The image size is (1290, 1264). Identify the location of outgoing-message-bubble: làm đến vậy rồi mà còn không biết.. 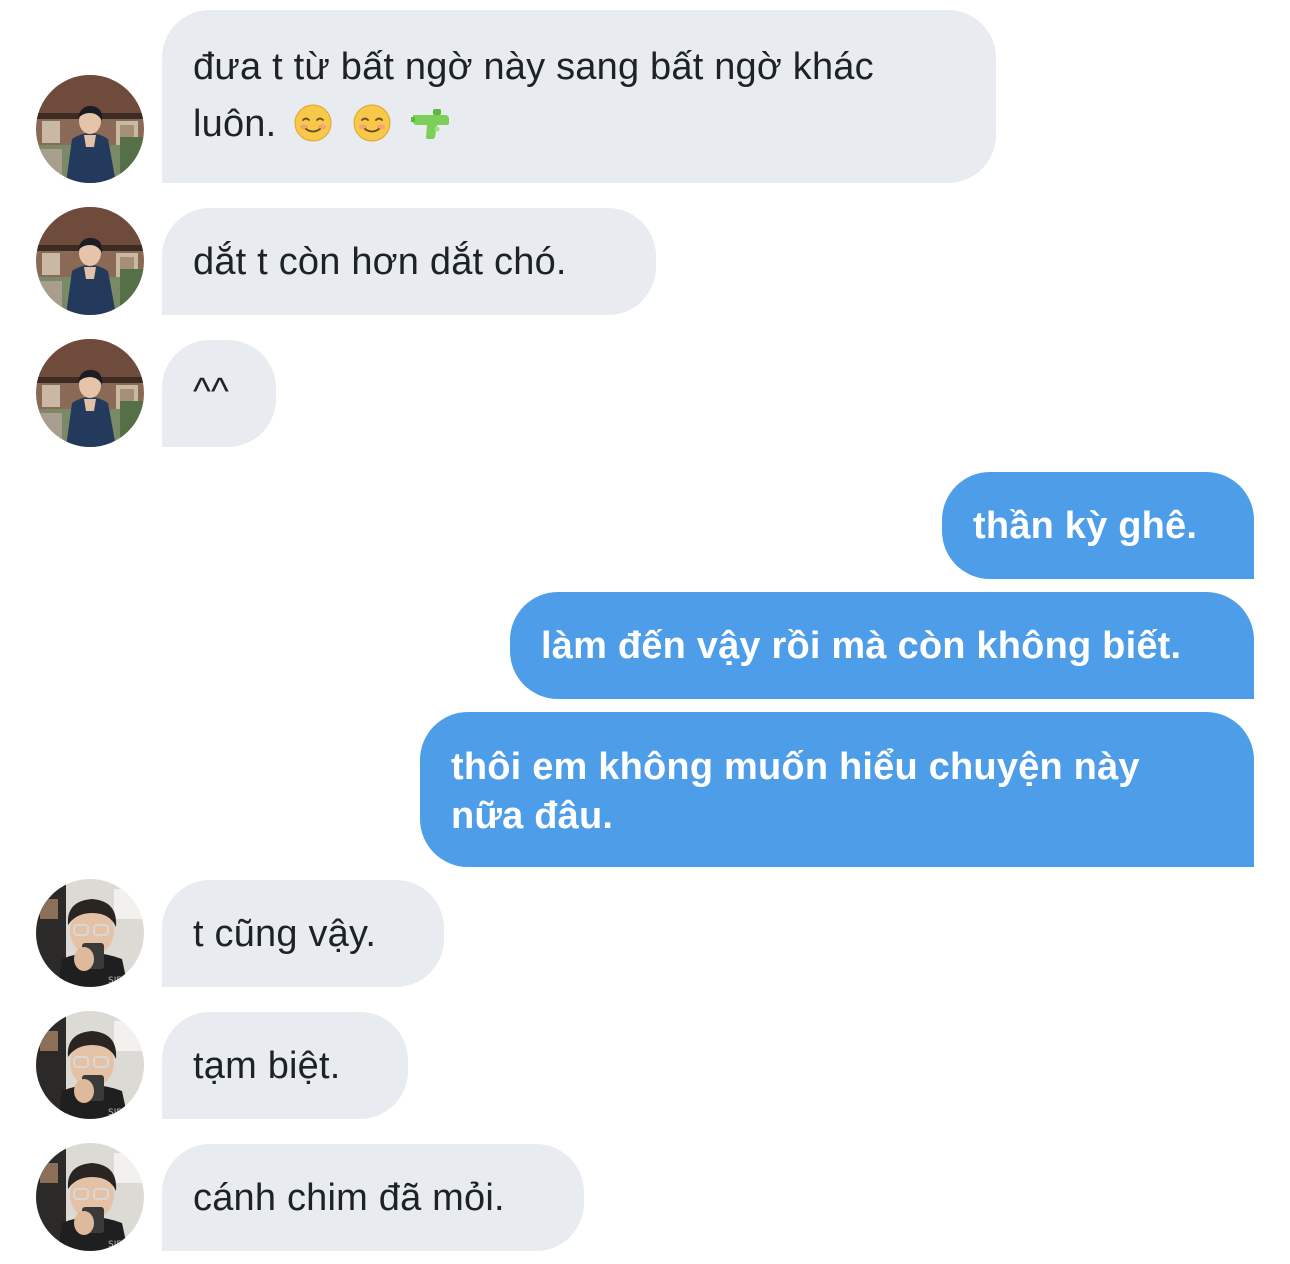
(882, 645).